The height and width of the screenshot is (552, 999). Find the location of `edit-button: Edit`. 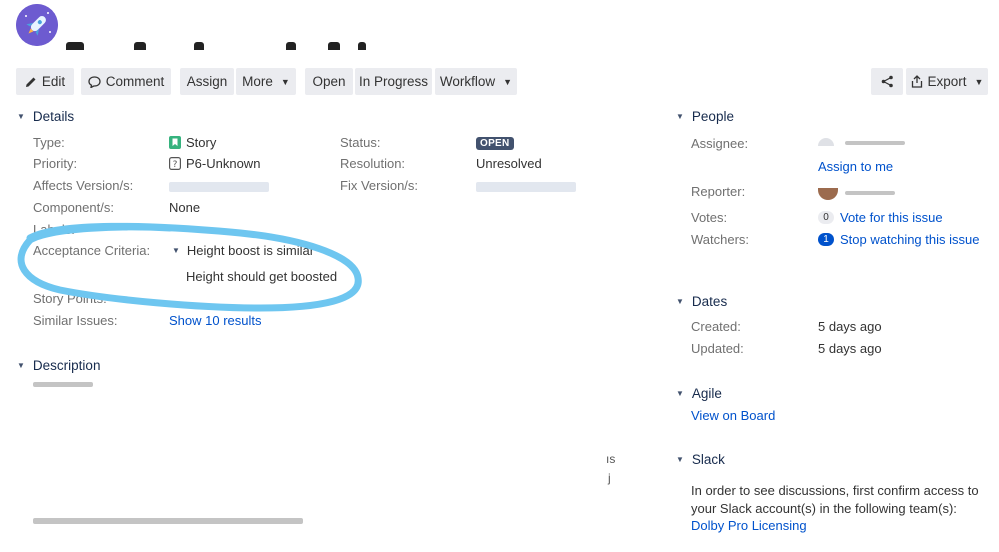

edit-button: Edit is located at coordinates (45, 81).